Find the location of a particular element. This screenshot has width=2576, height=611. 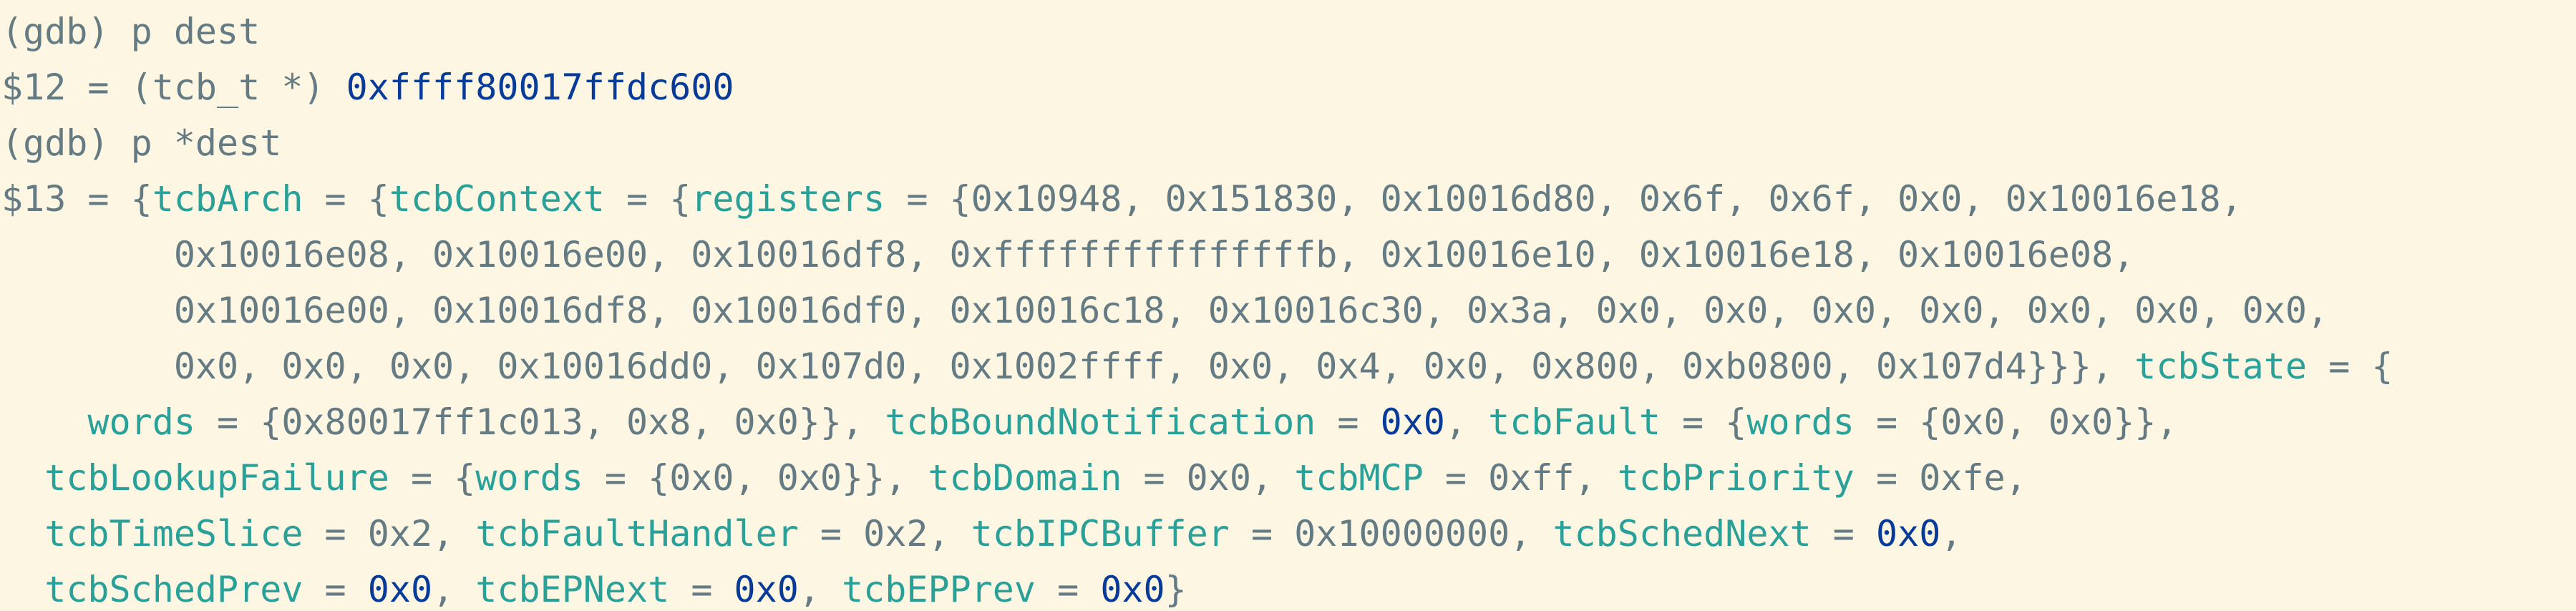

field-name: registers is located at coordinates (788, 199).